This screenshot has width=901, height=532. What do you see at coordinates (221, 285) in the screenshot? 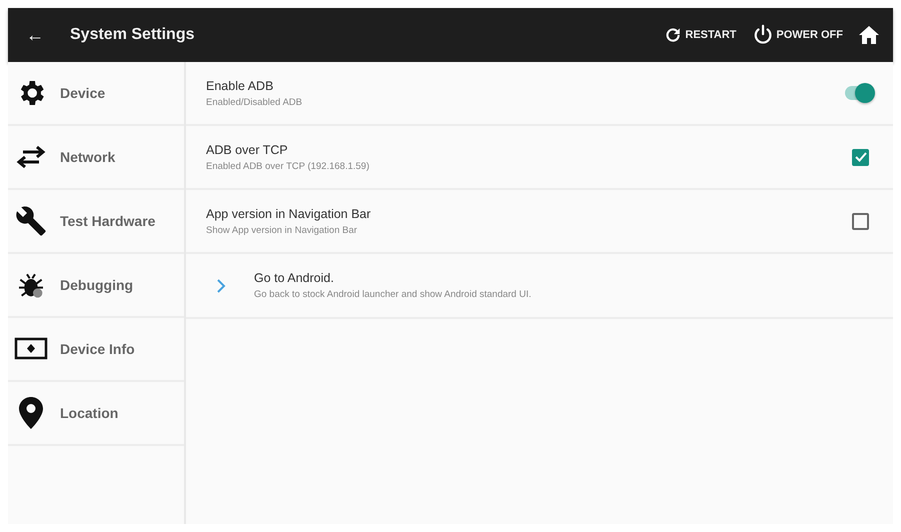
I see `chevron-right-icon` at bounding box center [221, 285].